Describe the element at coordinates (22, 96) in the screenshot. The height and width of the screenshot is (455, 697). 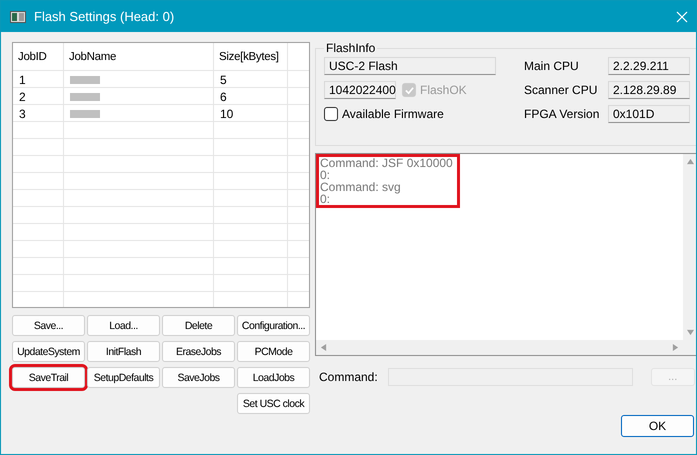
I see `table-cell-text: 2` at that location.